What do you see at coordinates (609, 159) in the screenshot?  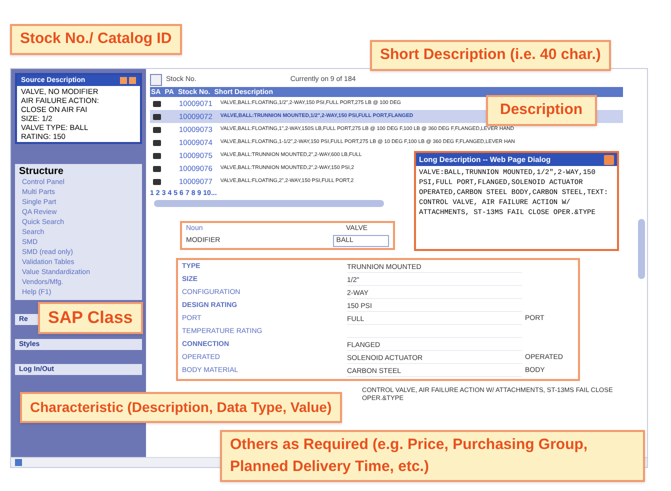 I see `close-button` at bounding box center [609, 159].